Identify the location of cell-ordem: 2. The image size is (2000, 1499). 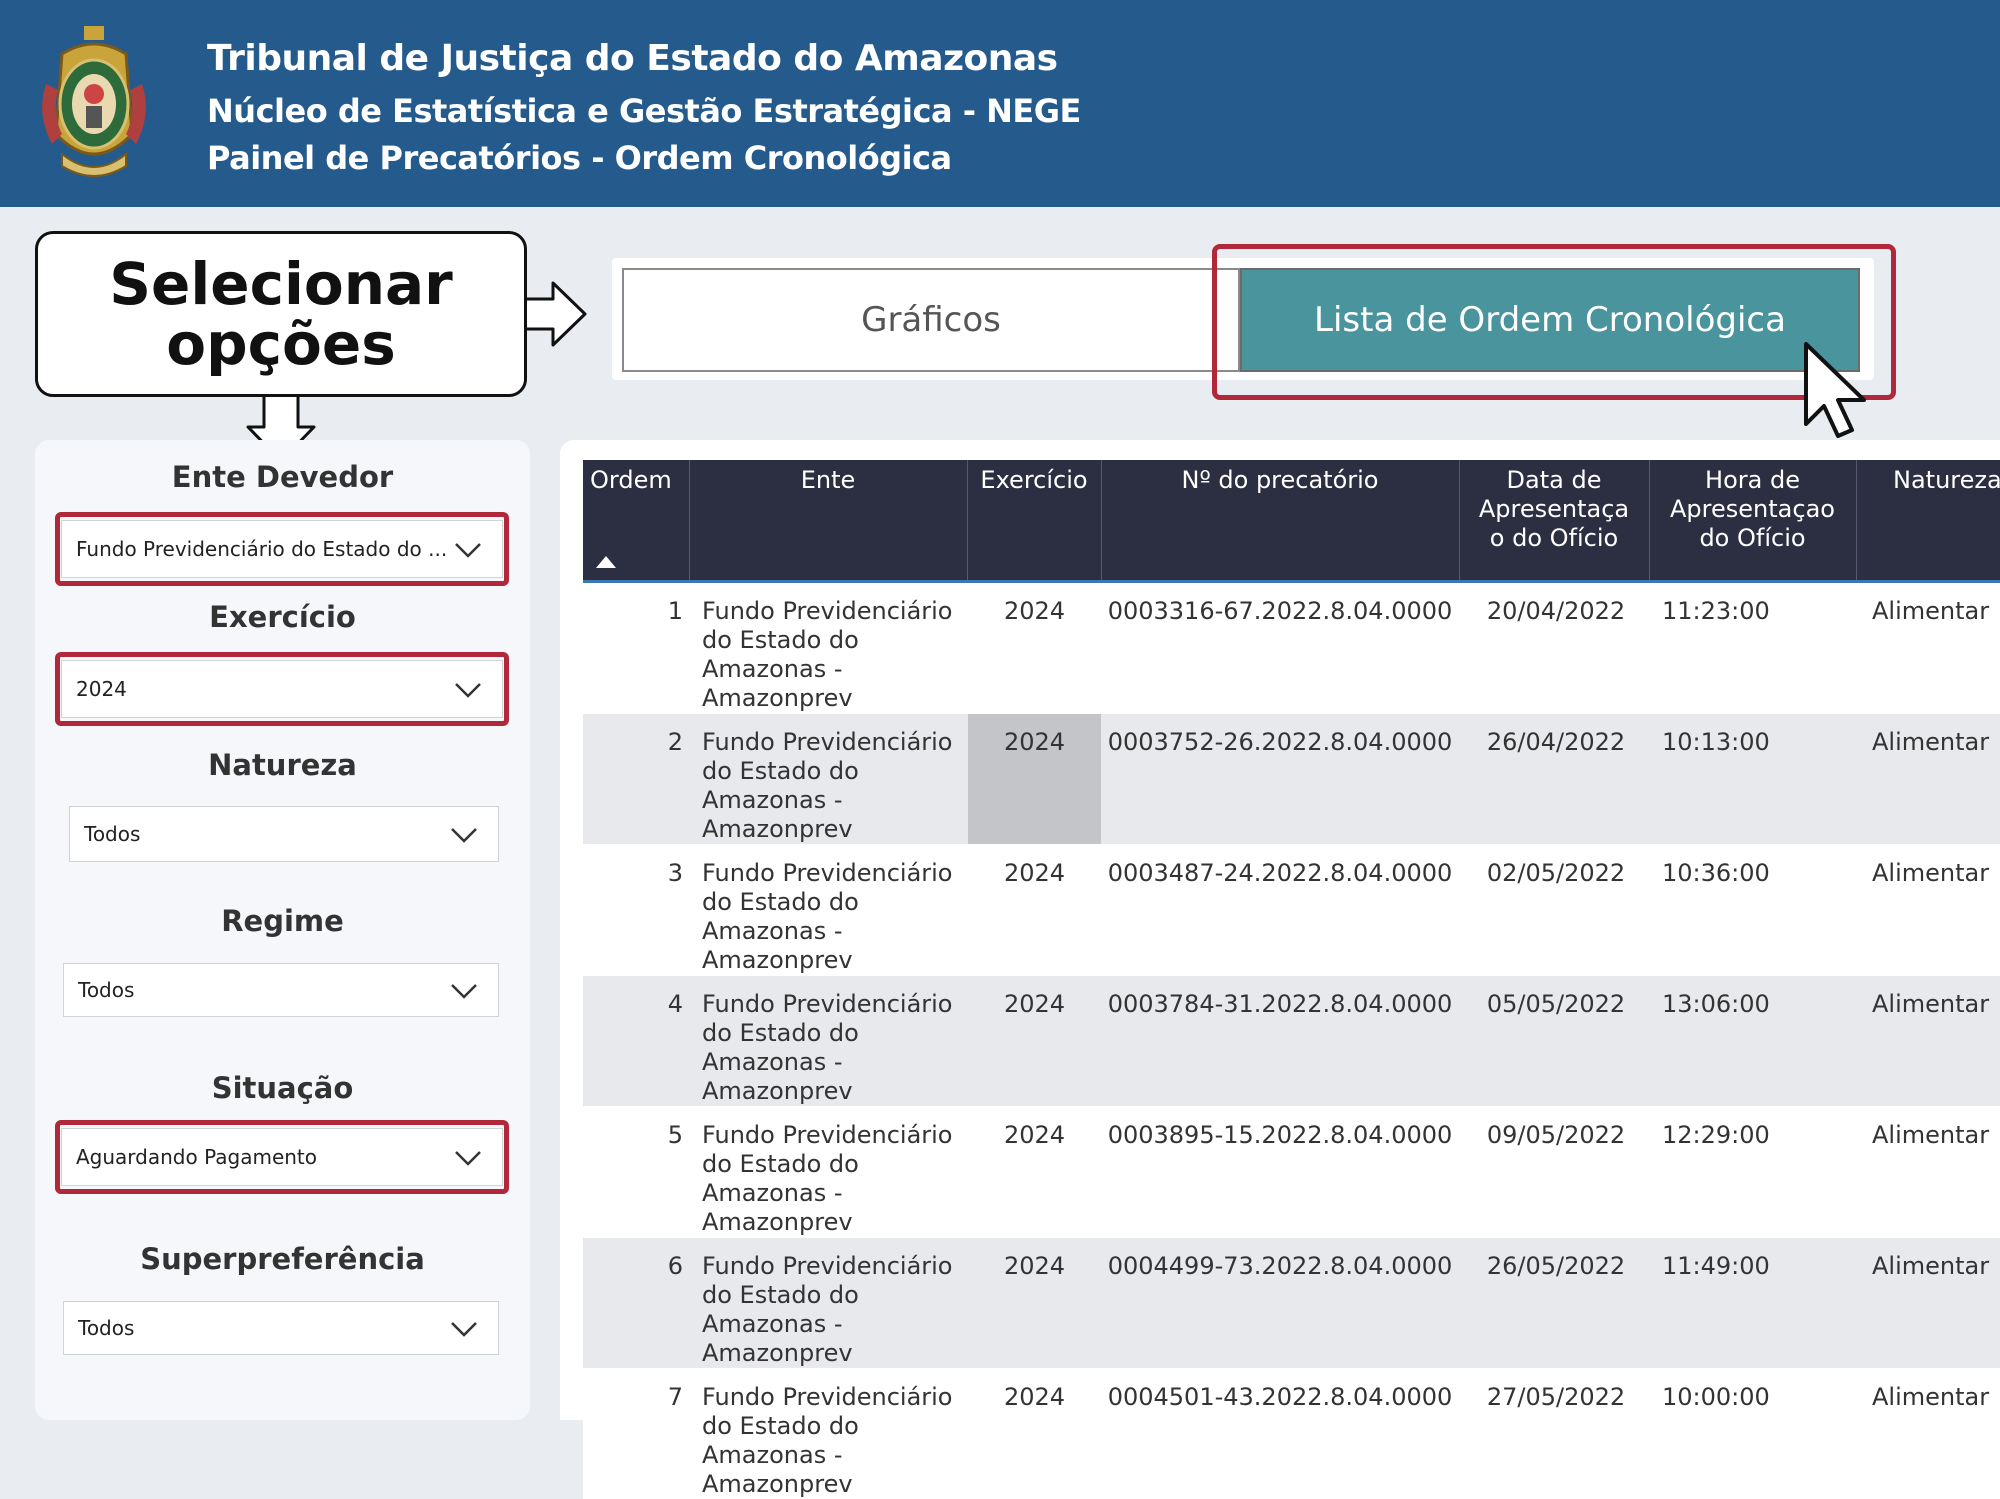
(675, 742).